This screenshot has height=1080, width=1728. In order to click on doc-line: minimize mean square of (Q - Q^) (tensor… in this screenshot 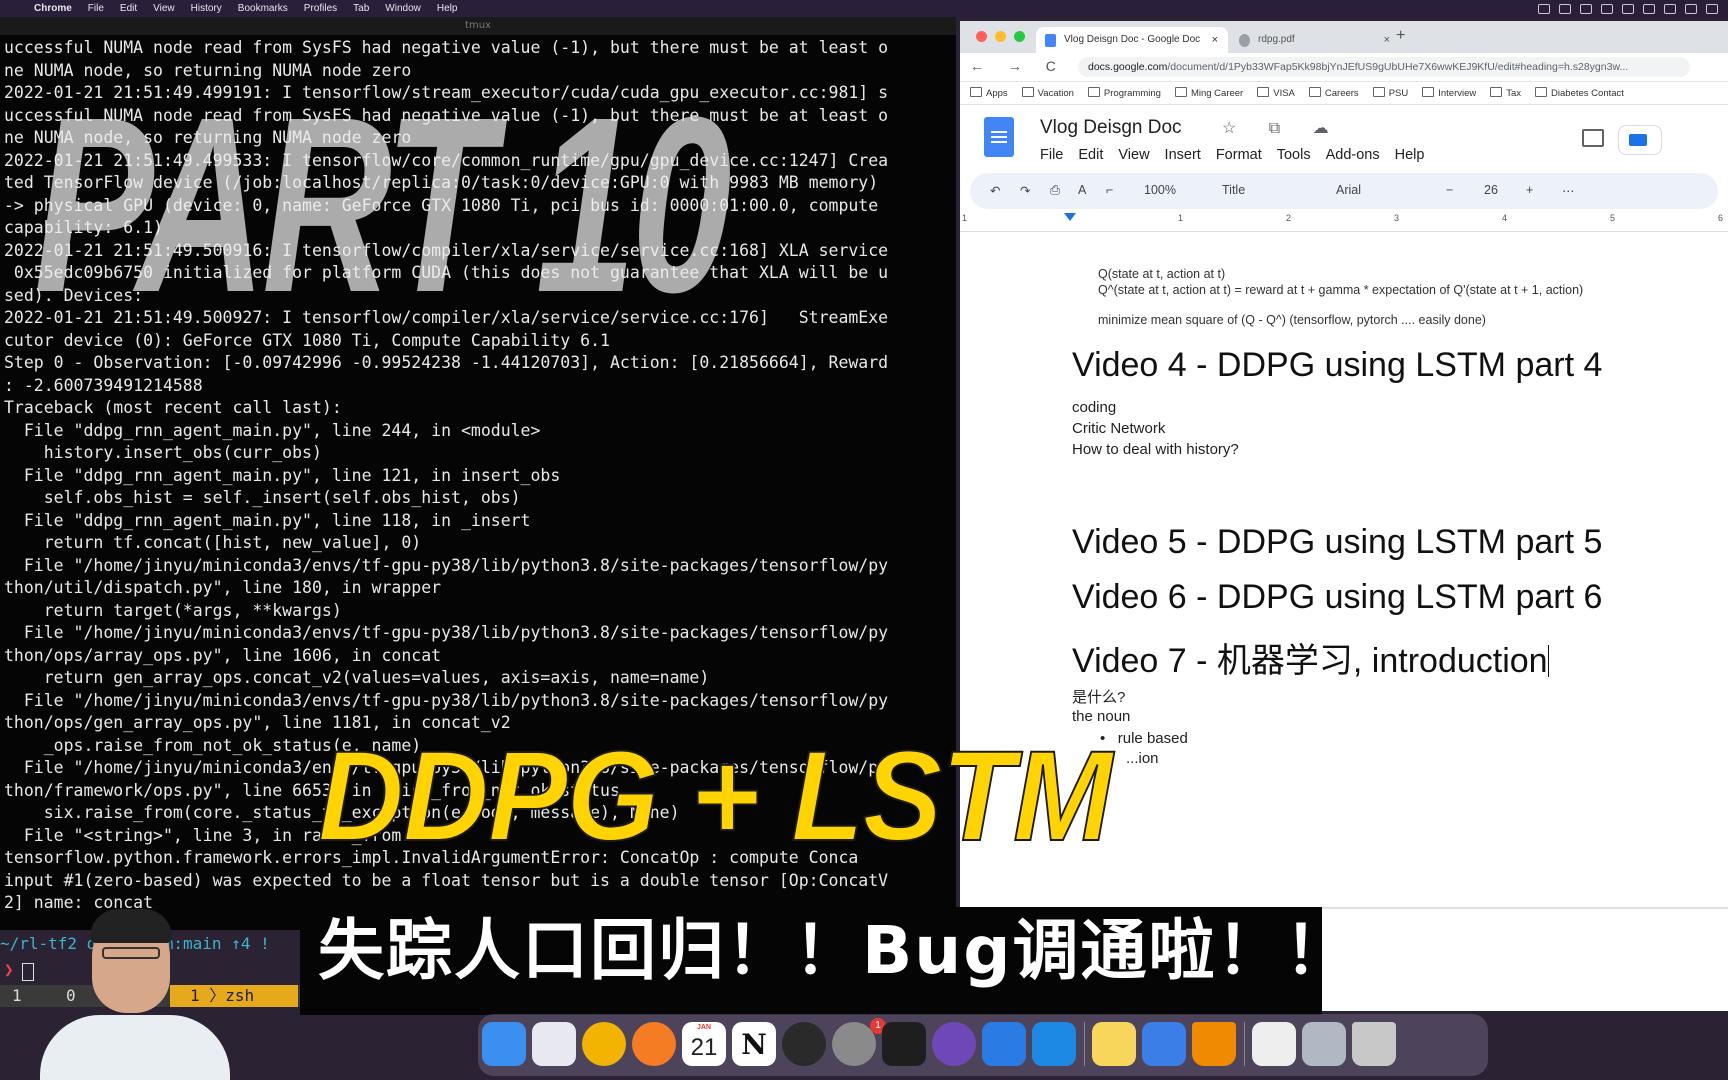, I will do `click(1292, 320)`.